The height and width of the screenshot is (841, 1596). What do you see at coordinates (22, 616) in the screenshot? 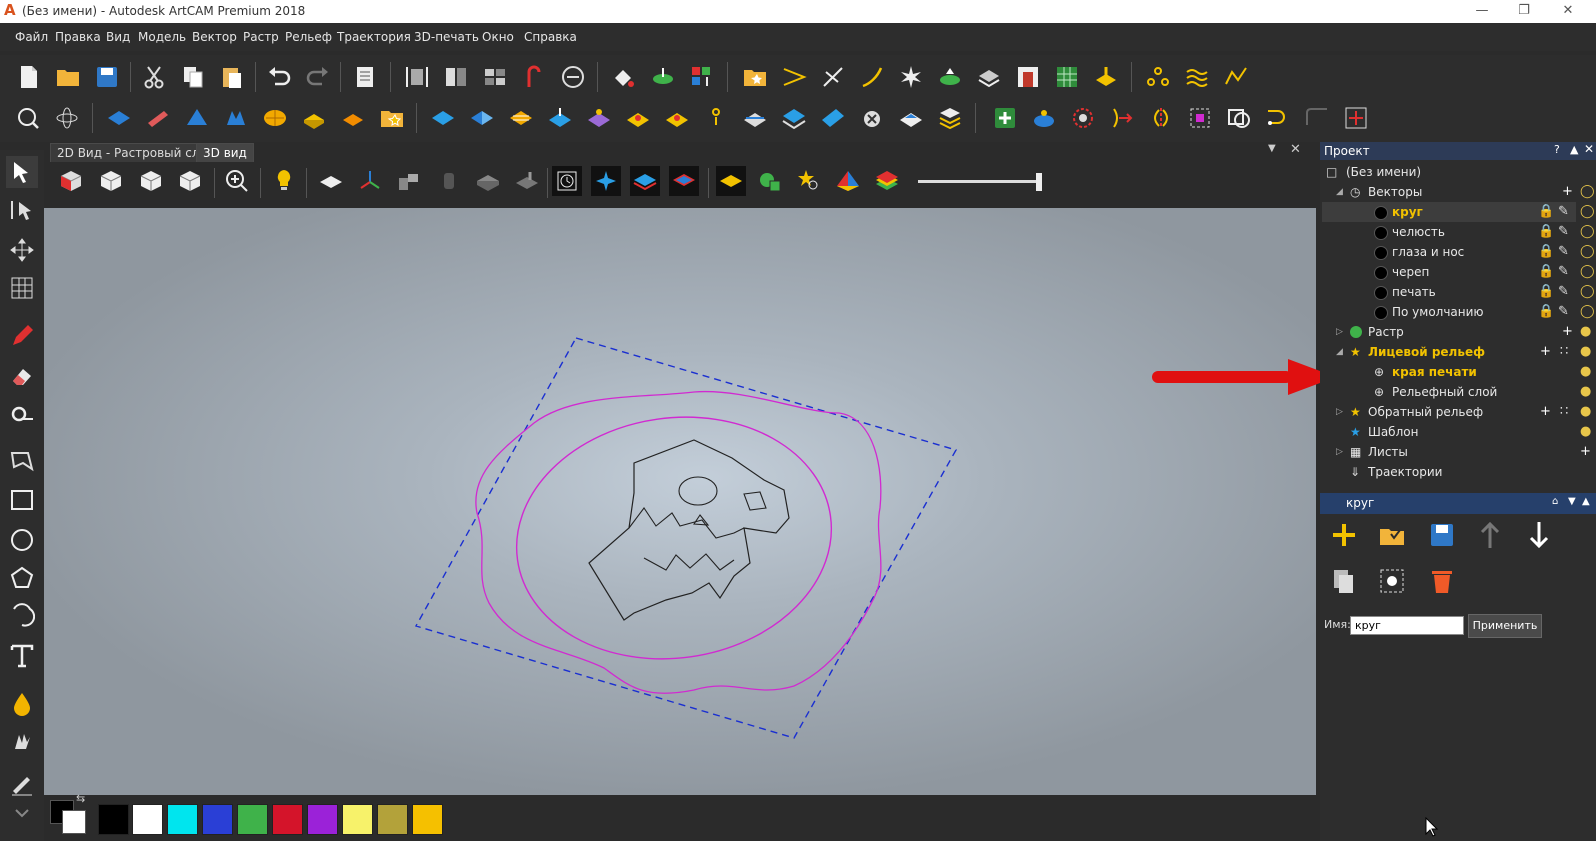
I see `arc-tool-icon` at bounding box center [22, 616].